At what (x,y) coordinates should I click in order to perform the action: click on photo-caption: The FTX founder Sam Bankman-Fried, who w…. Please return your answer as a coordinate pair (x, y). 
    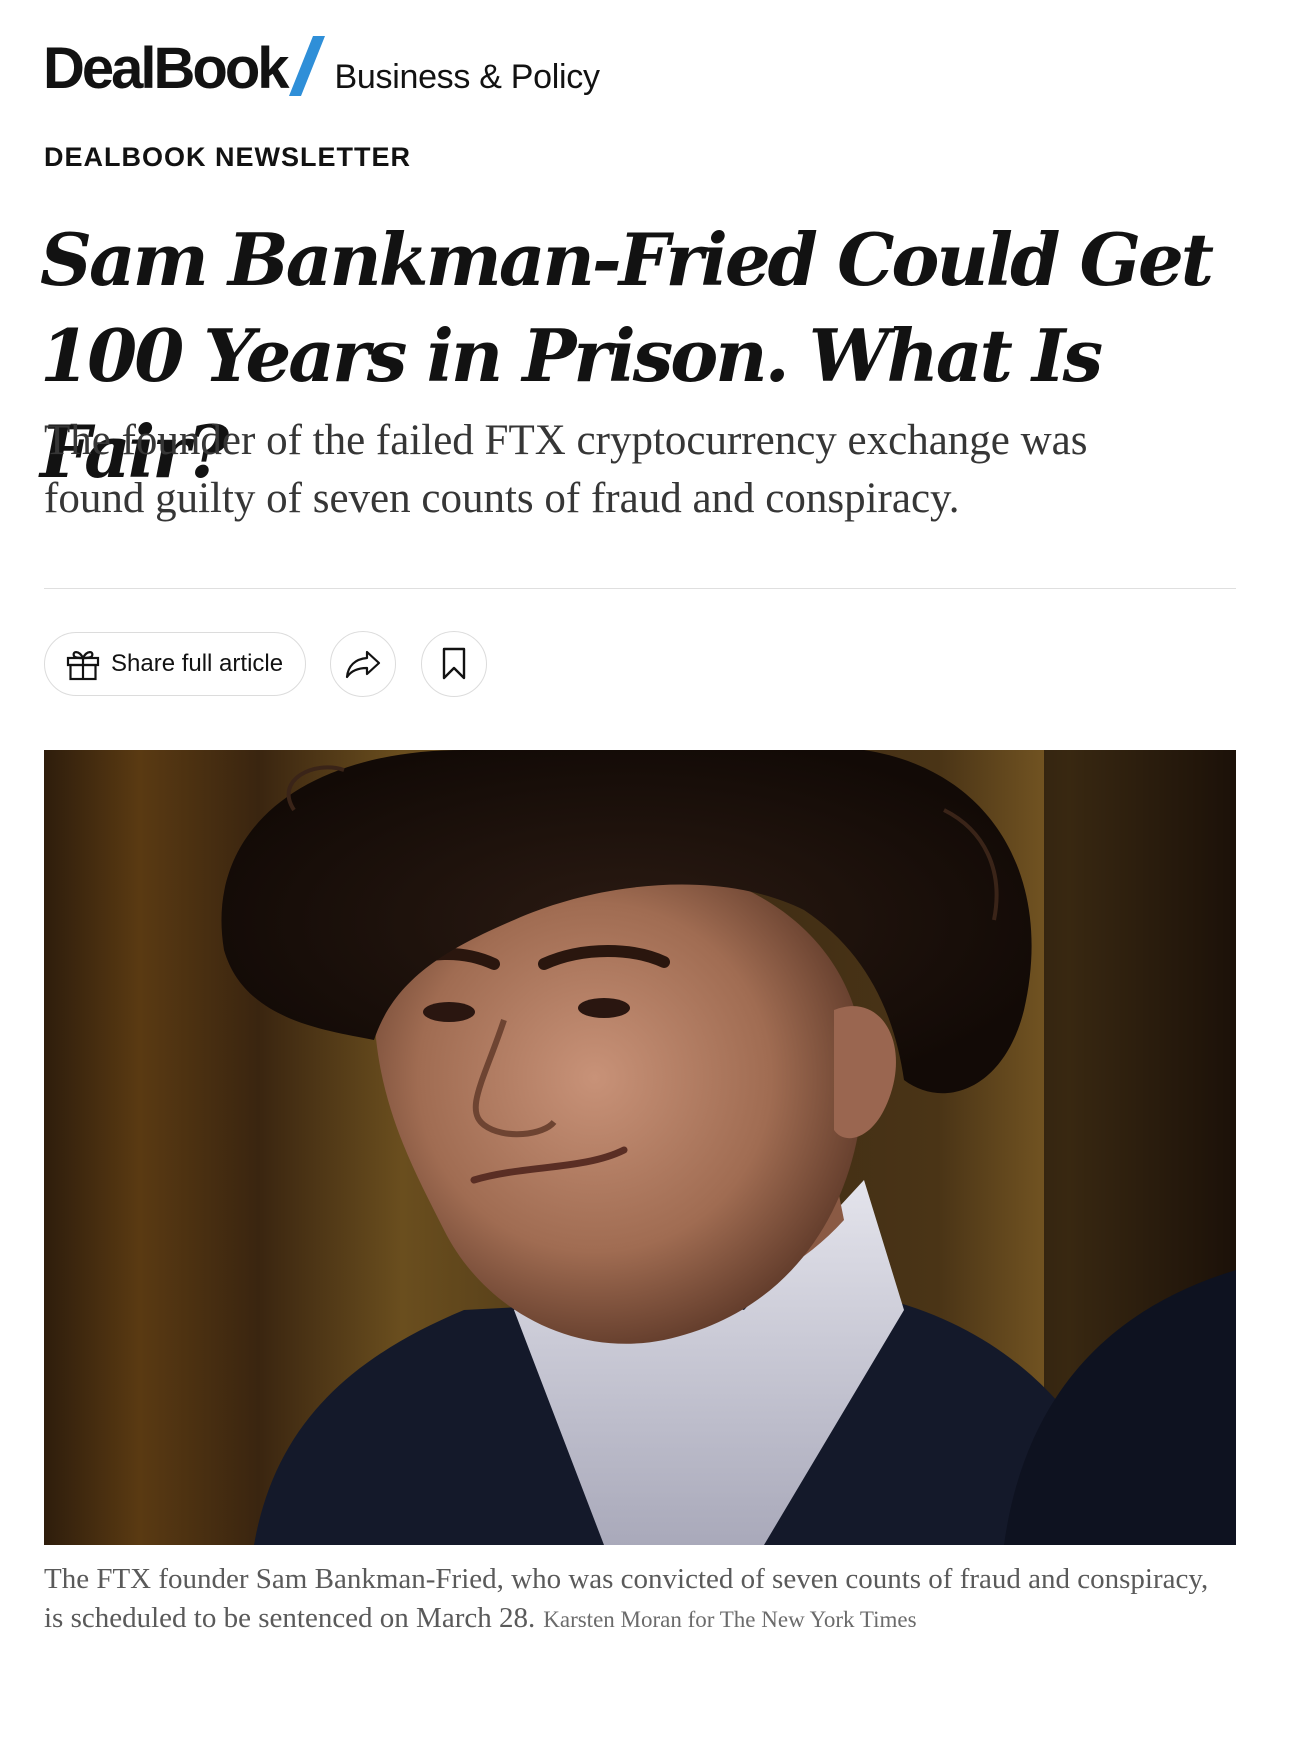
    Looking at the image, I should click on (634, 1599).